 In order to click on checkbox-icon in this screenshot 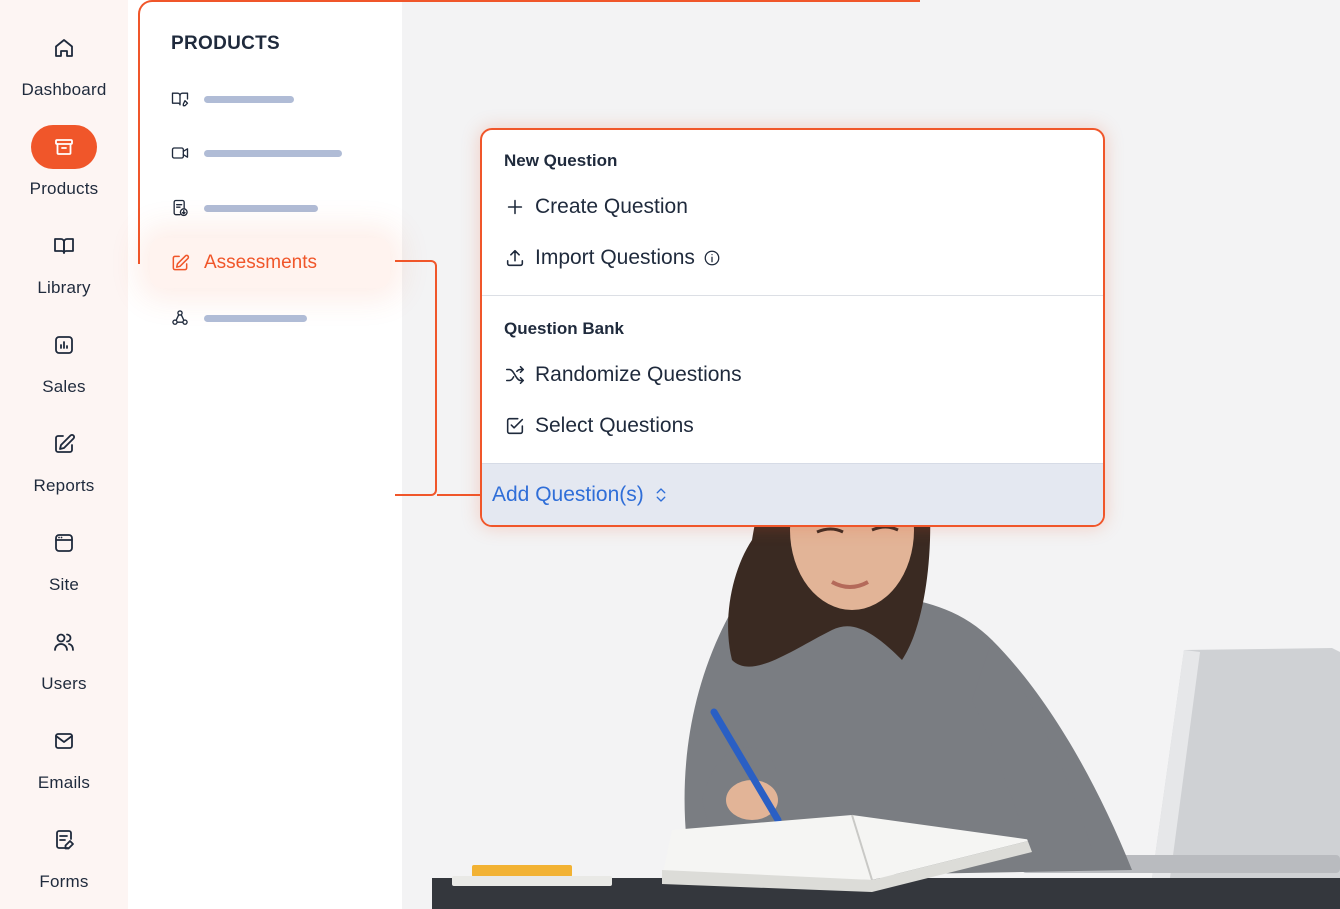, I will do `click(515, 426)`.